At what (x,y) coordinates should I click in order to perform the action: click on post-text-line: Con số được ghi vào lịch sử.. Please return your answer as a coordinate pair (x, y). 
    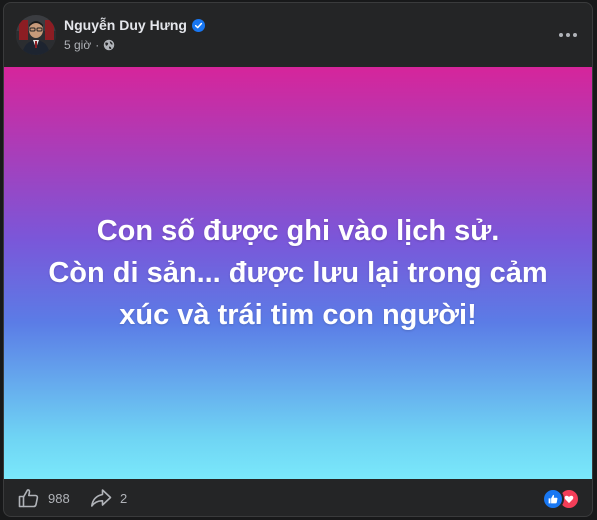
    Looking at the image, I should click on (298, 231).